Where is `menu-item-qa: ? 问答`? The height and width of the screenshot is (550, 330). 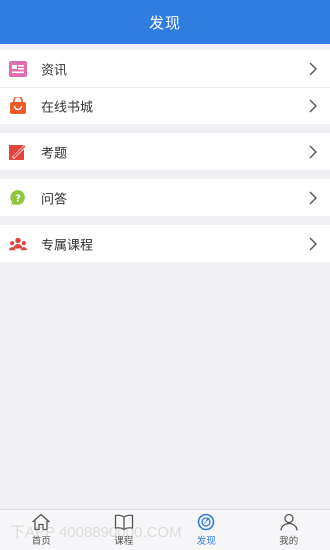 menu-item-qa: ? 问答 is located at coordinates (165, 197).